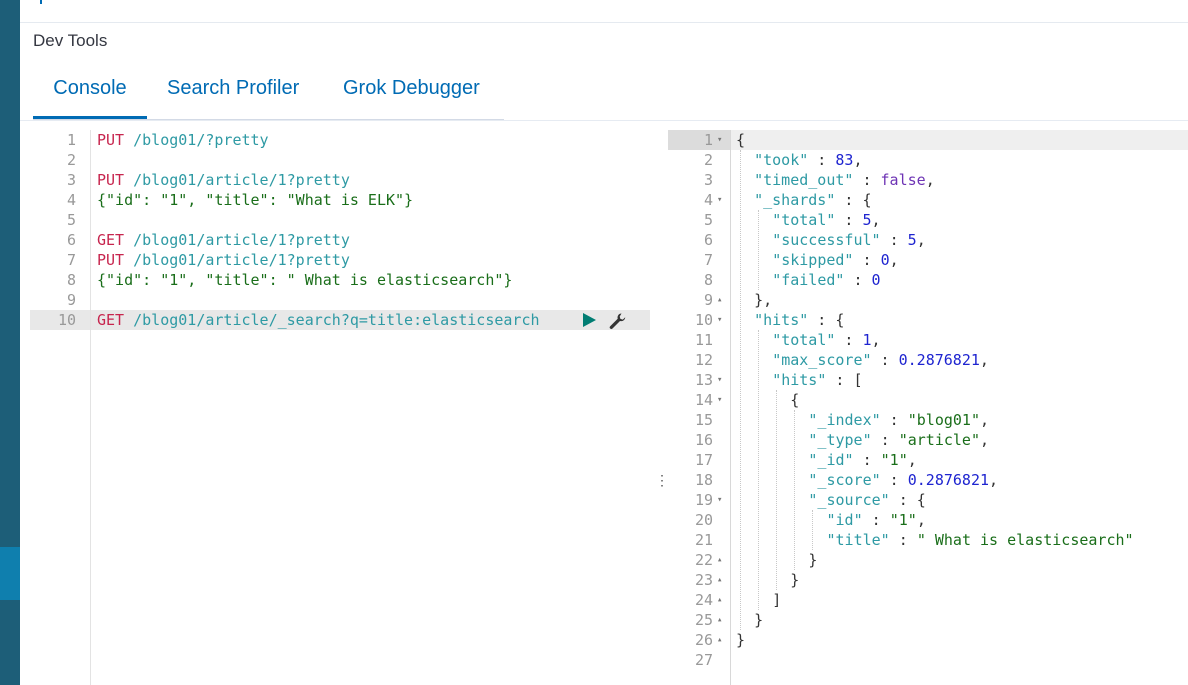 This screenshot has width=1188, height=685. What do you see at coordinates (903, 180) in the screenshot?
I see `json-boolean: false` at bounding box center [903, 180].